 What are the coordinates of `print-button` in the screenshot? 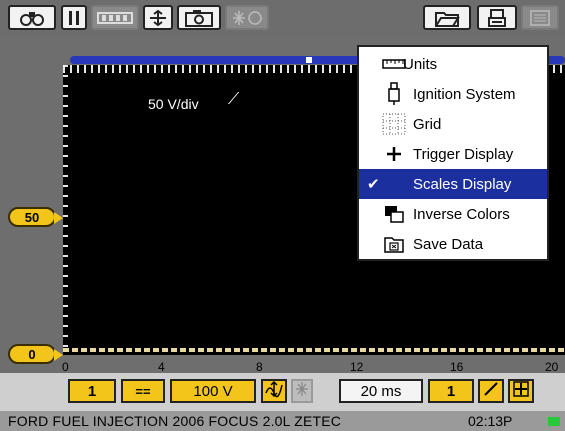 It's located at (497, 17).